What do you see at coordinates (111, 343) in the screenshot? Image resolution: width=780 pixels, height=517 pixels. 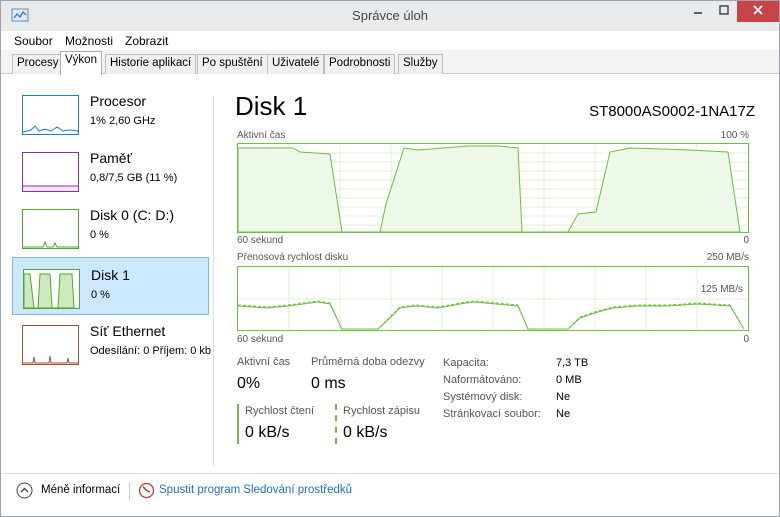 I see `resource-item-sit-ethernet: Síť Ethernet Odesílání: 0 Příjem: 0 kb` at bounding box center [111, 343].